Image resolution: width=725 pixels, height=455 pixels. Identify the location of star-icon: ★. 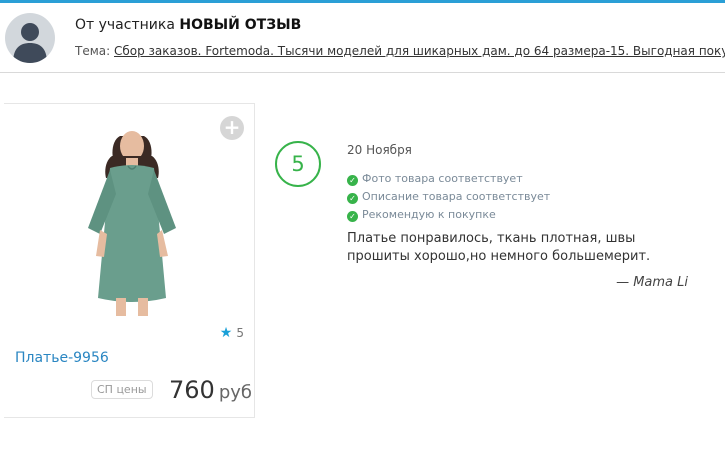
(226, 333).